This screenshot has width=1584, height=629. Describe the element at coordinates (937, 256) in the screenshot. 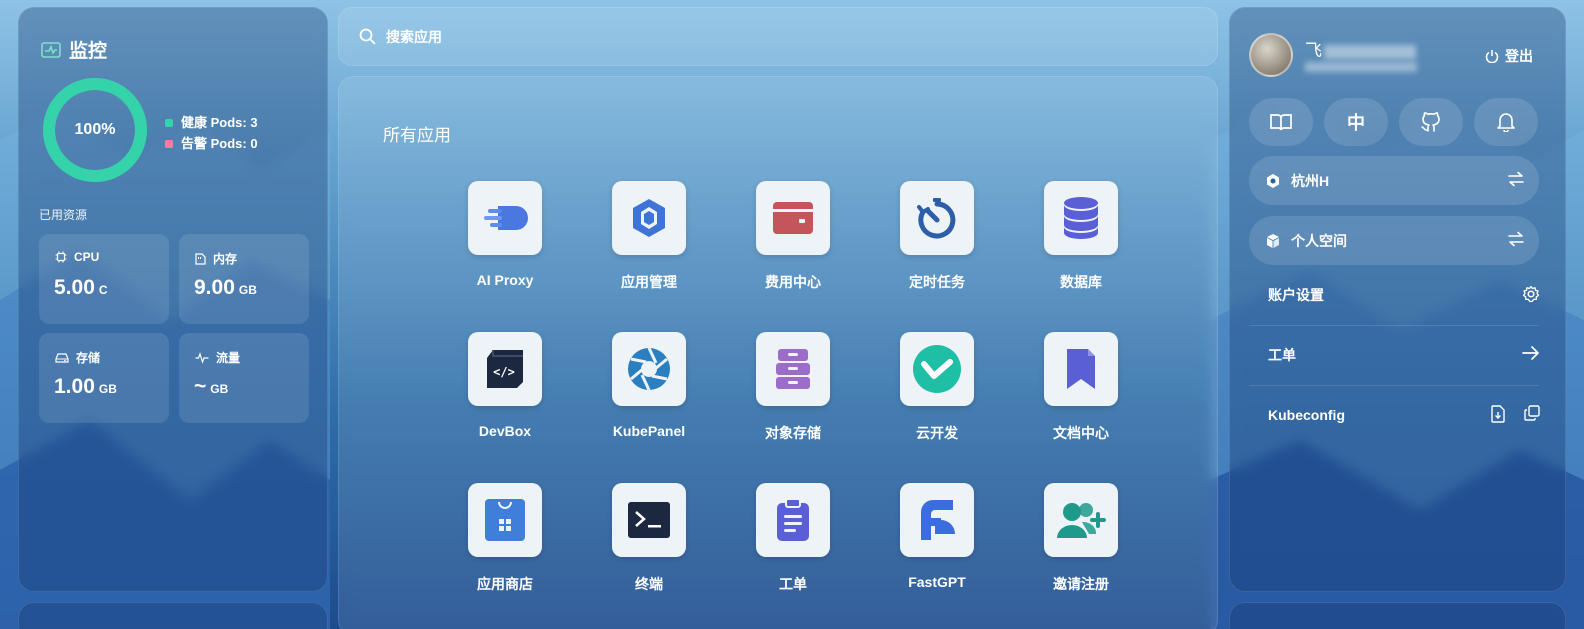

I see `app-cronjob: 定时任务` at that location.